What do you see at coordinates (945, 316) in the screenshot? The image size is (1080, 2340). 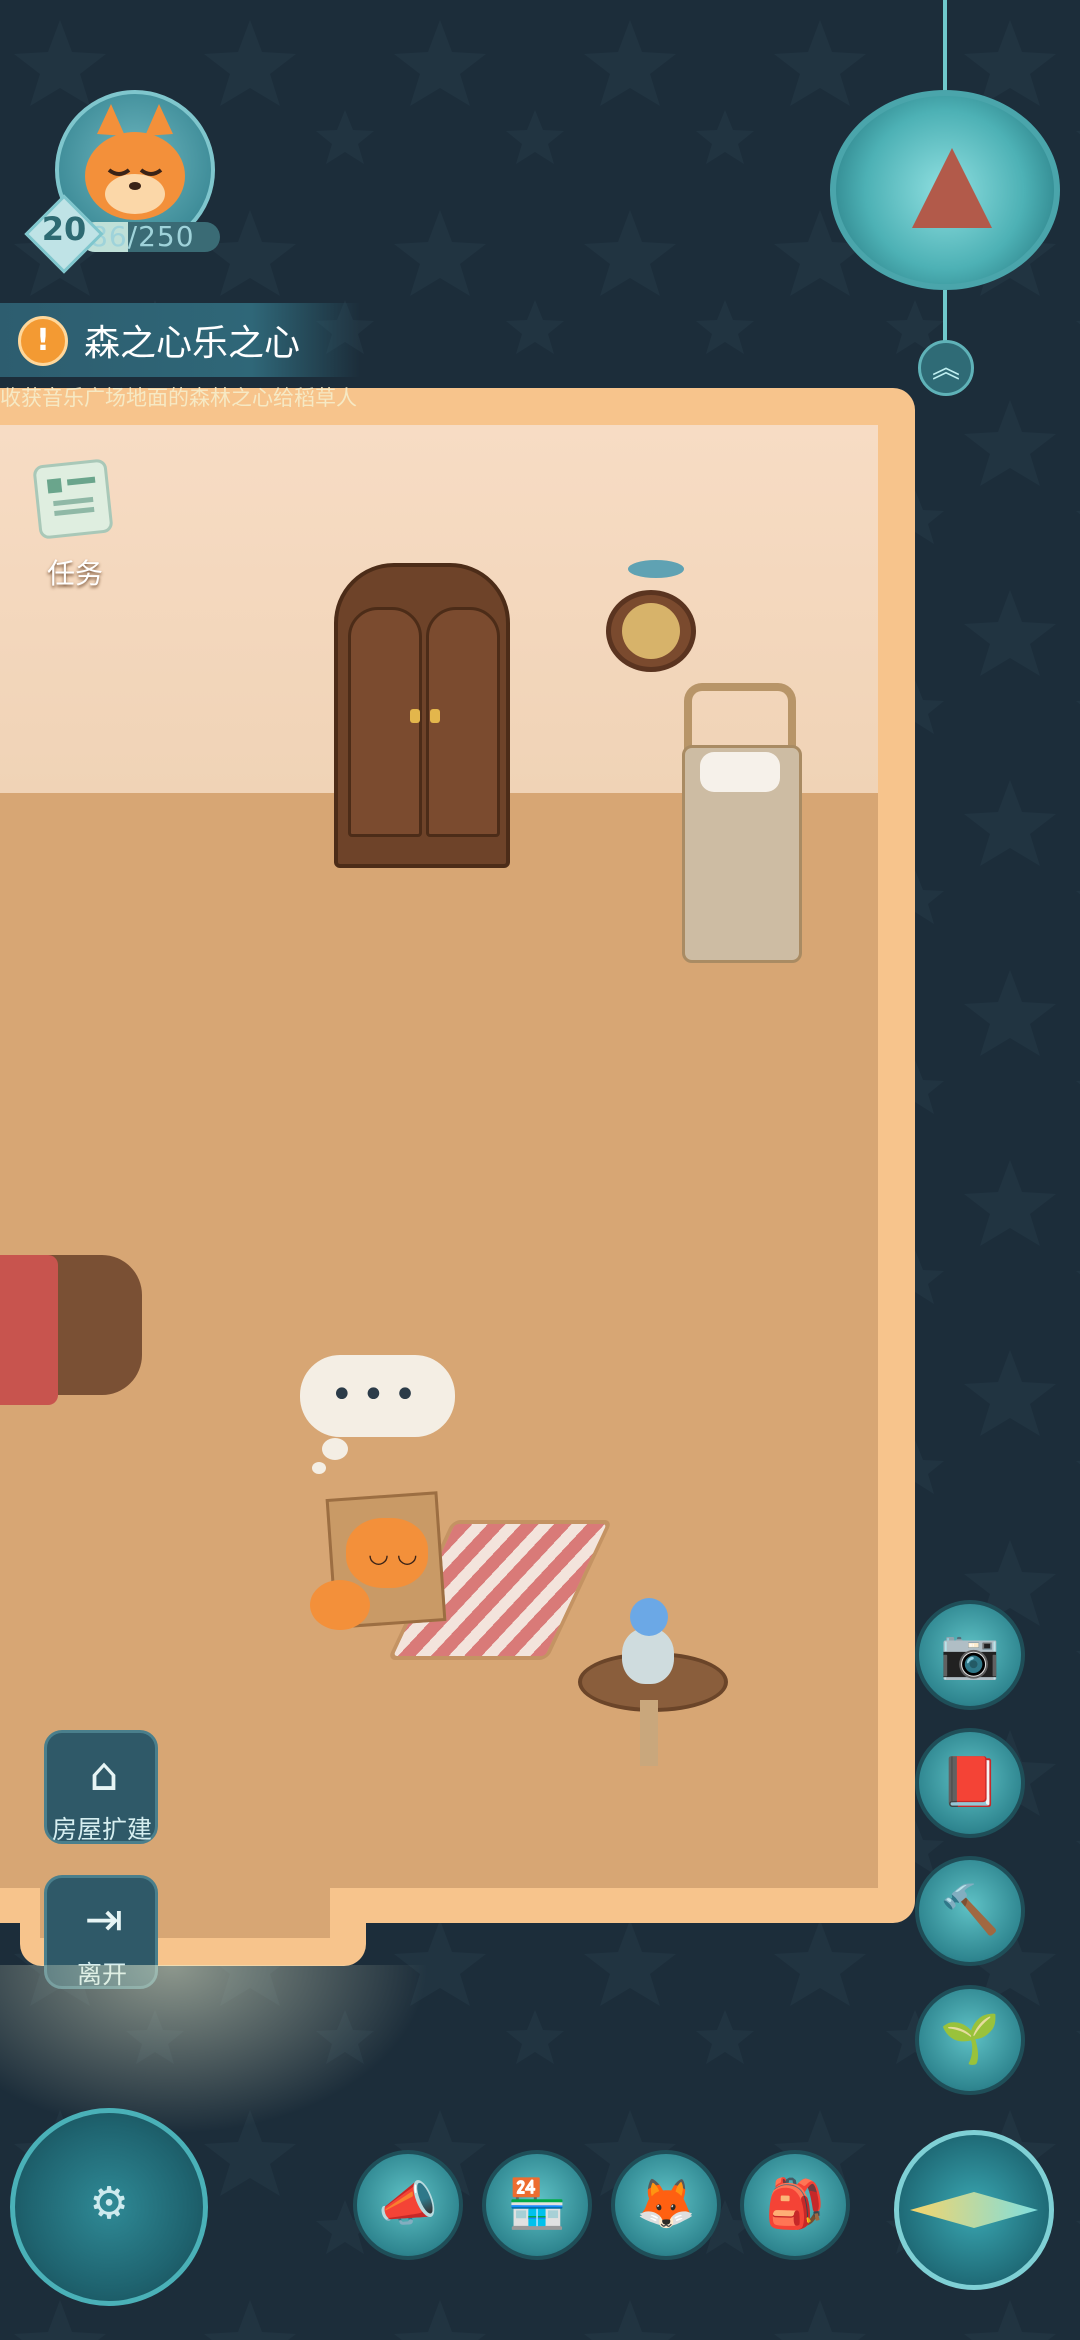 I see `globe-hanger-lower` at bounding box center [945, 316].